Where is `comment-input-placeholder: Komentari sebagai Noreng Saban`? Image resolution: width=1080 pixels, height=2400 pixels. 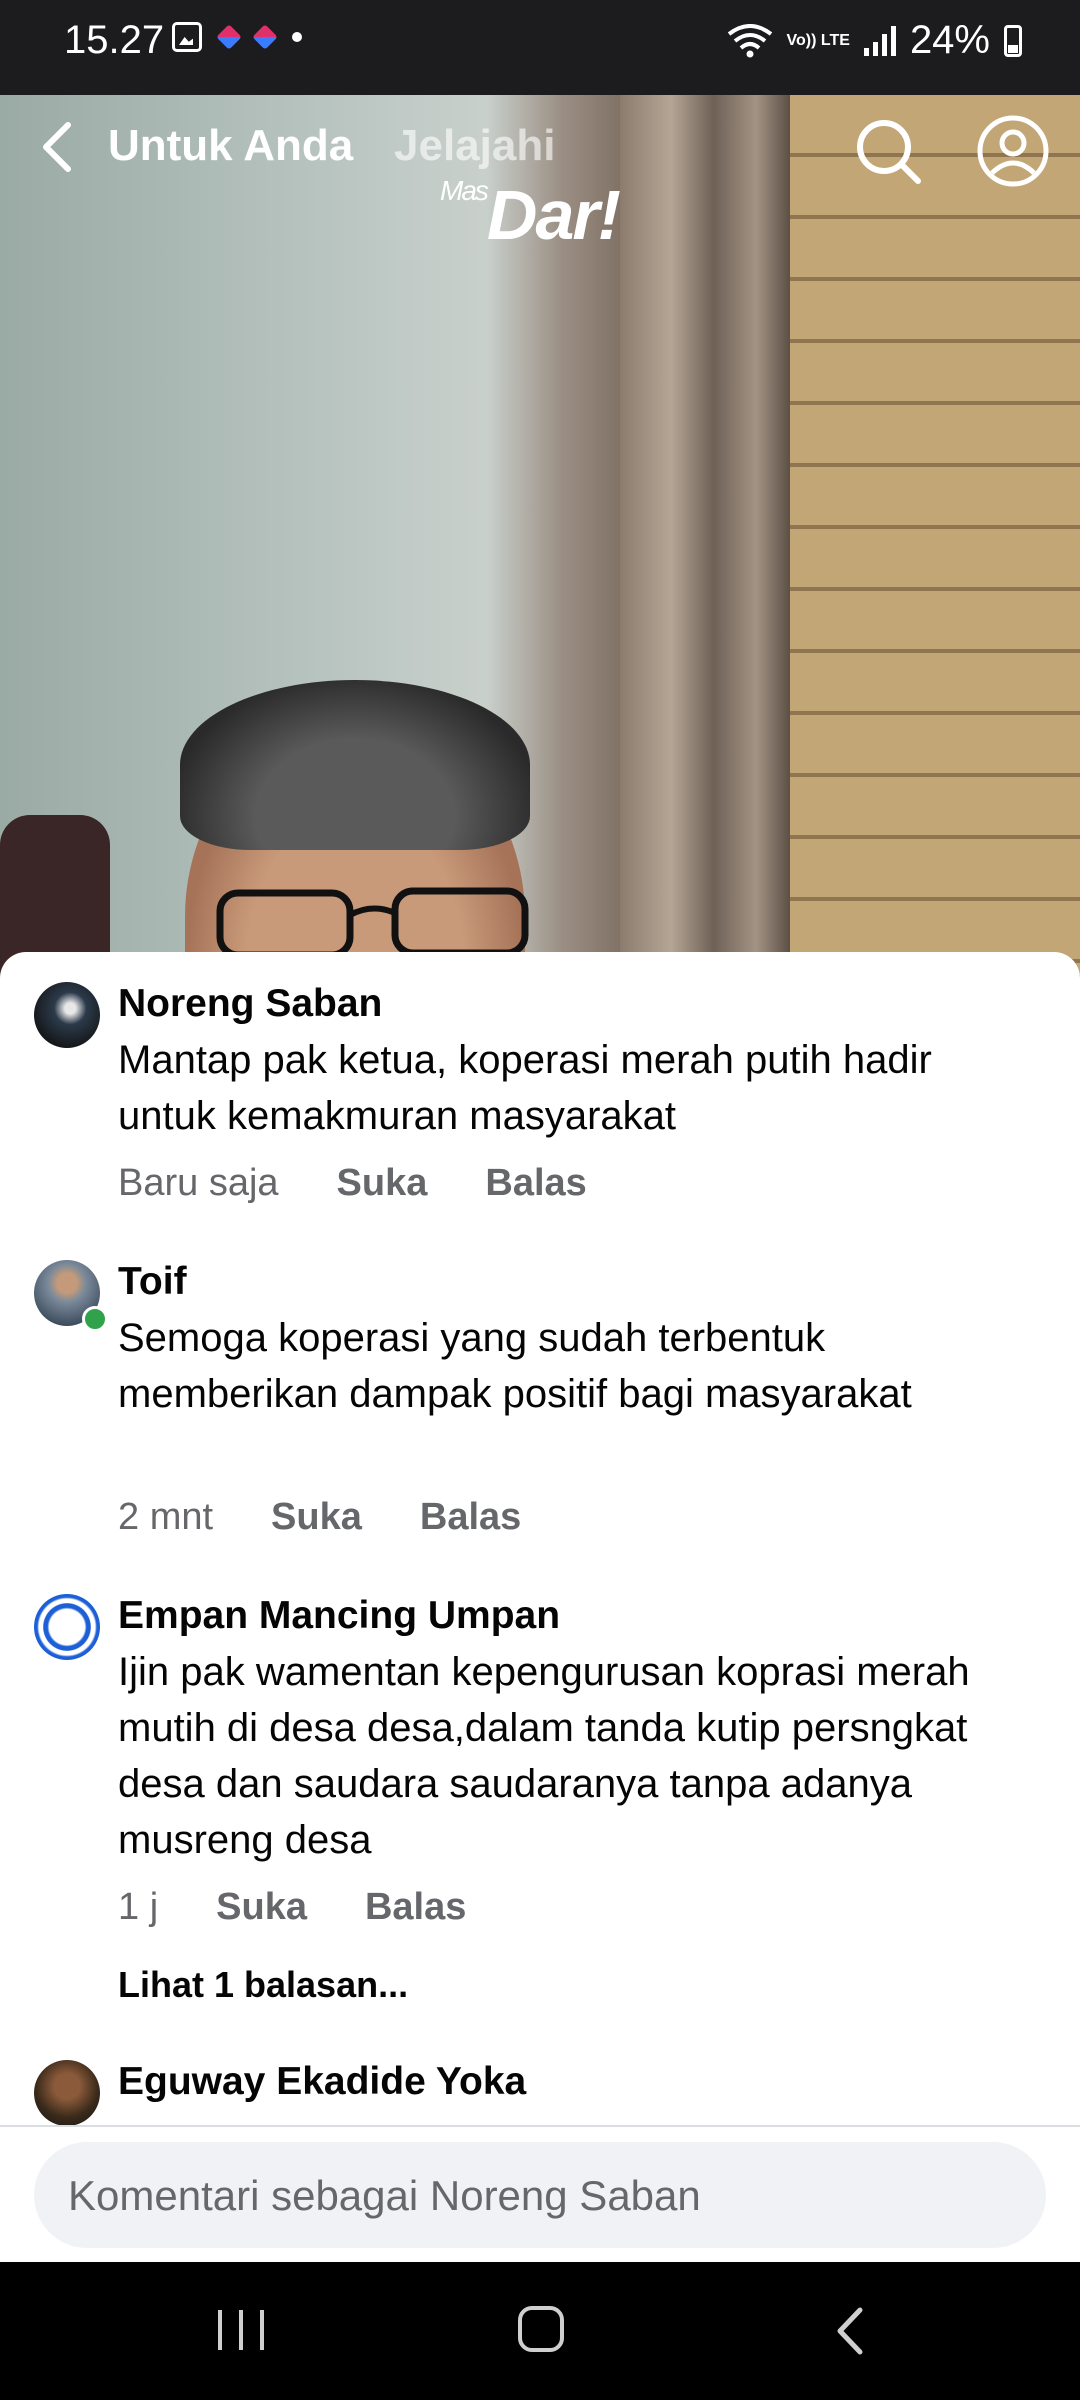
comment-input-placeholder: Komentari sebagai Noreng Saban is located at coordinates (384, 2195).